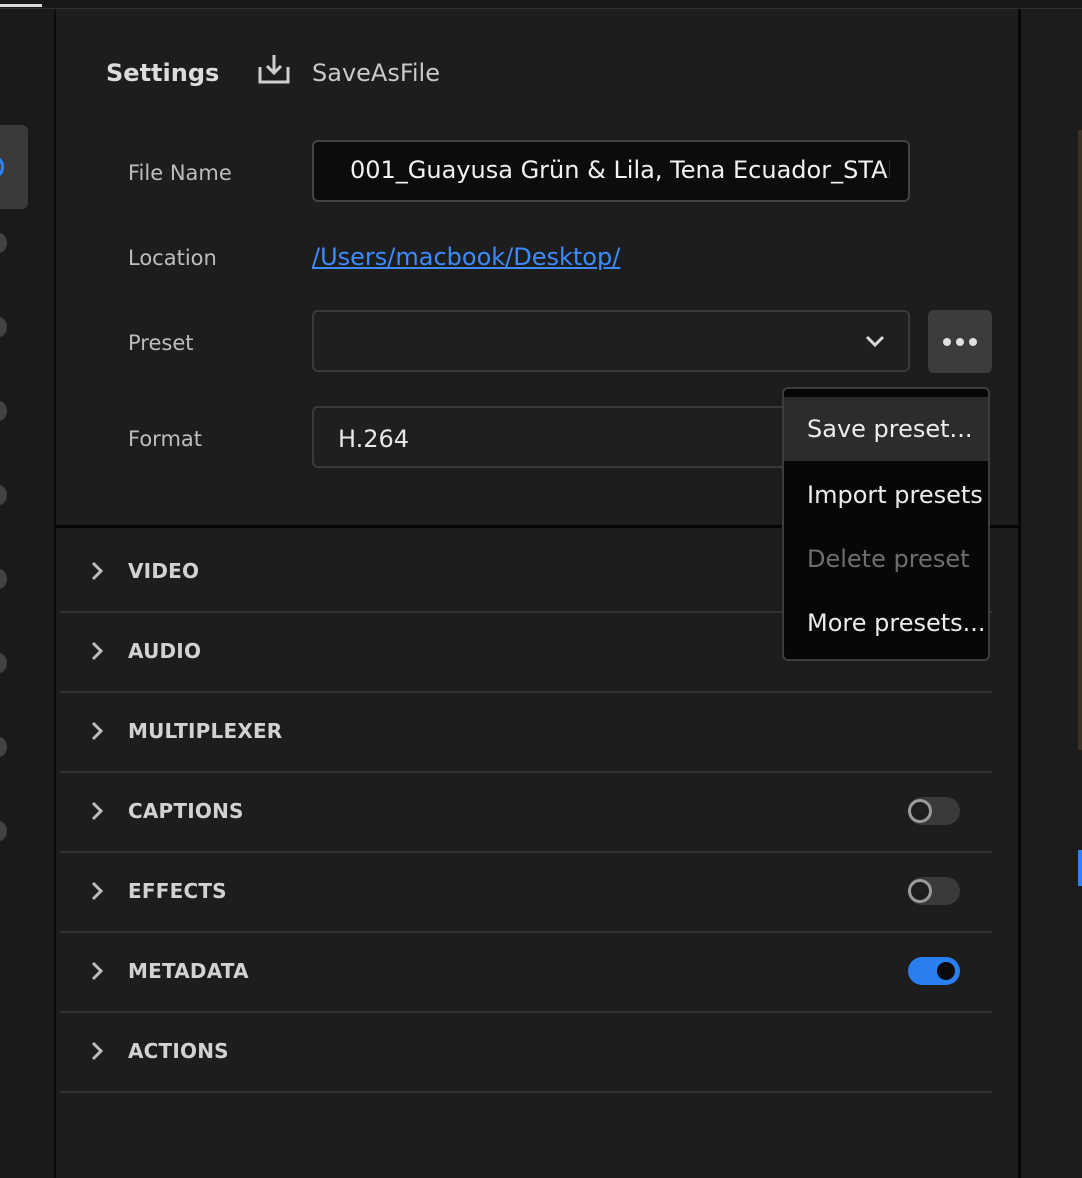 The image size is (1082, 1178). What do you see at coordinates (1080, 440) in the screenshot?
I see `preview-thumbnail-edge` at bounding box center [1080, 440].